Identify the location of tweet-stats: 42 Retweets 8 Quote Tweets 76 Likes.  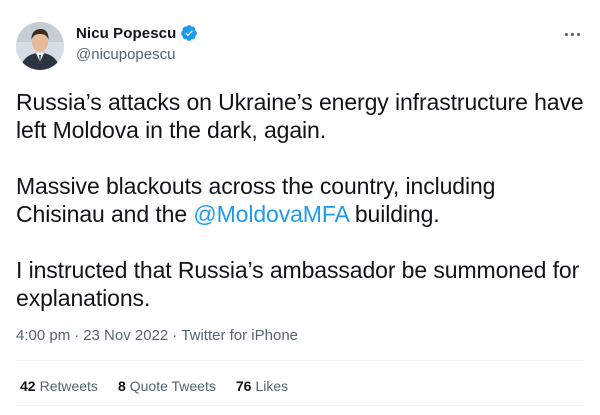
(164, 386).